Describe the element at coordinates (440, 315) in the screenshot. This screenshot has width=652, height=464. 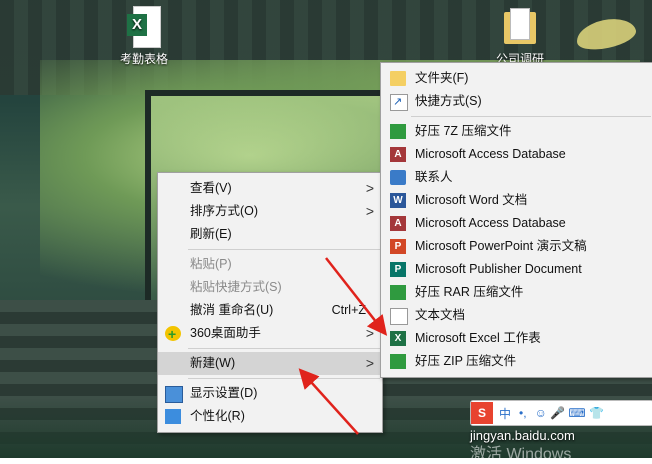
I see `menu-item-label: 文本文档` at that location.